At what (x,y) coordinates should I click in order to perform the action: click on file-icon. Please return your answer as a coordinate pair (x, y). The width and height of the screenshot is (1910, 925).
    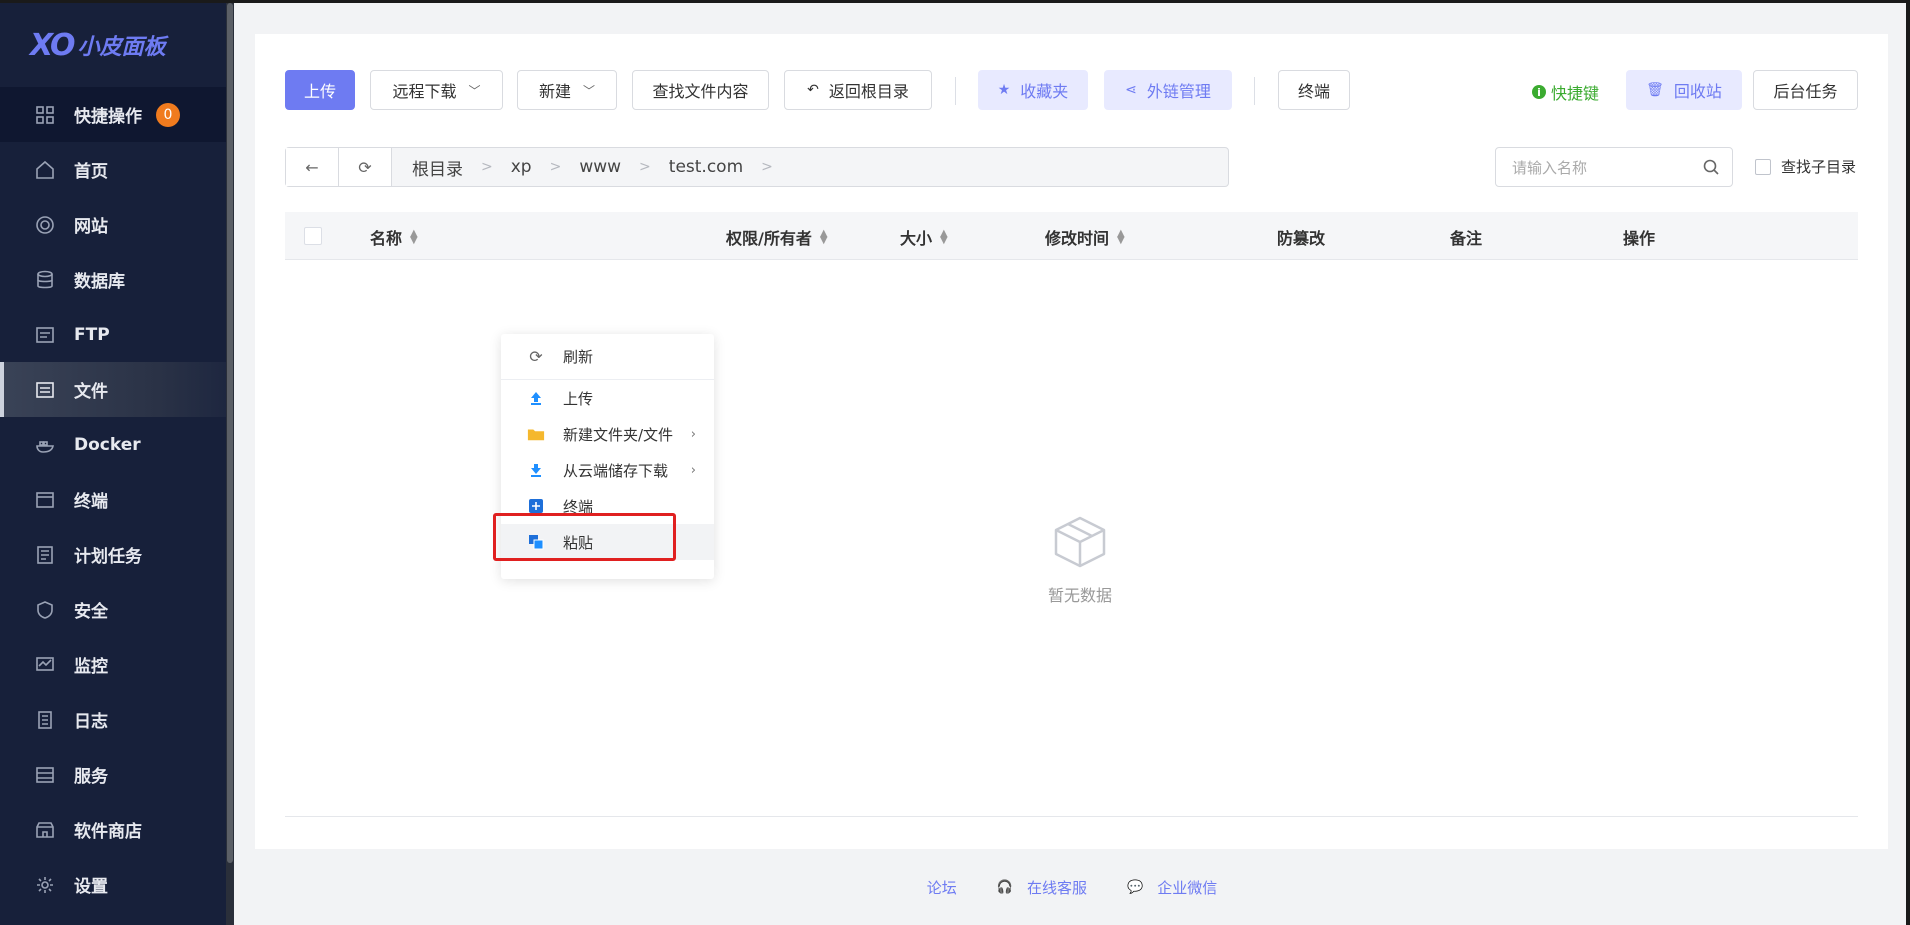
    Looking at the image, I should click on (45, 390).